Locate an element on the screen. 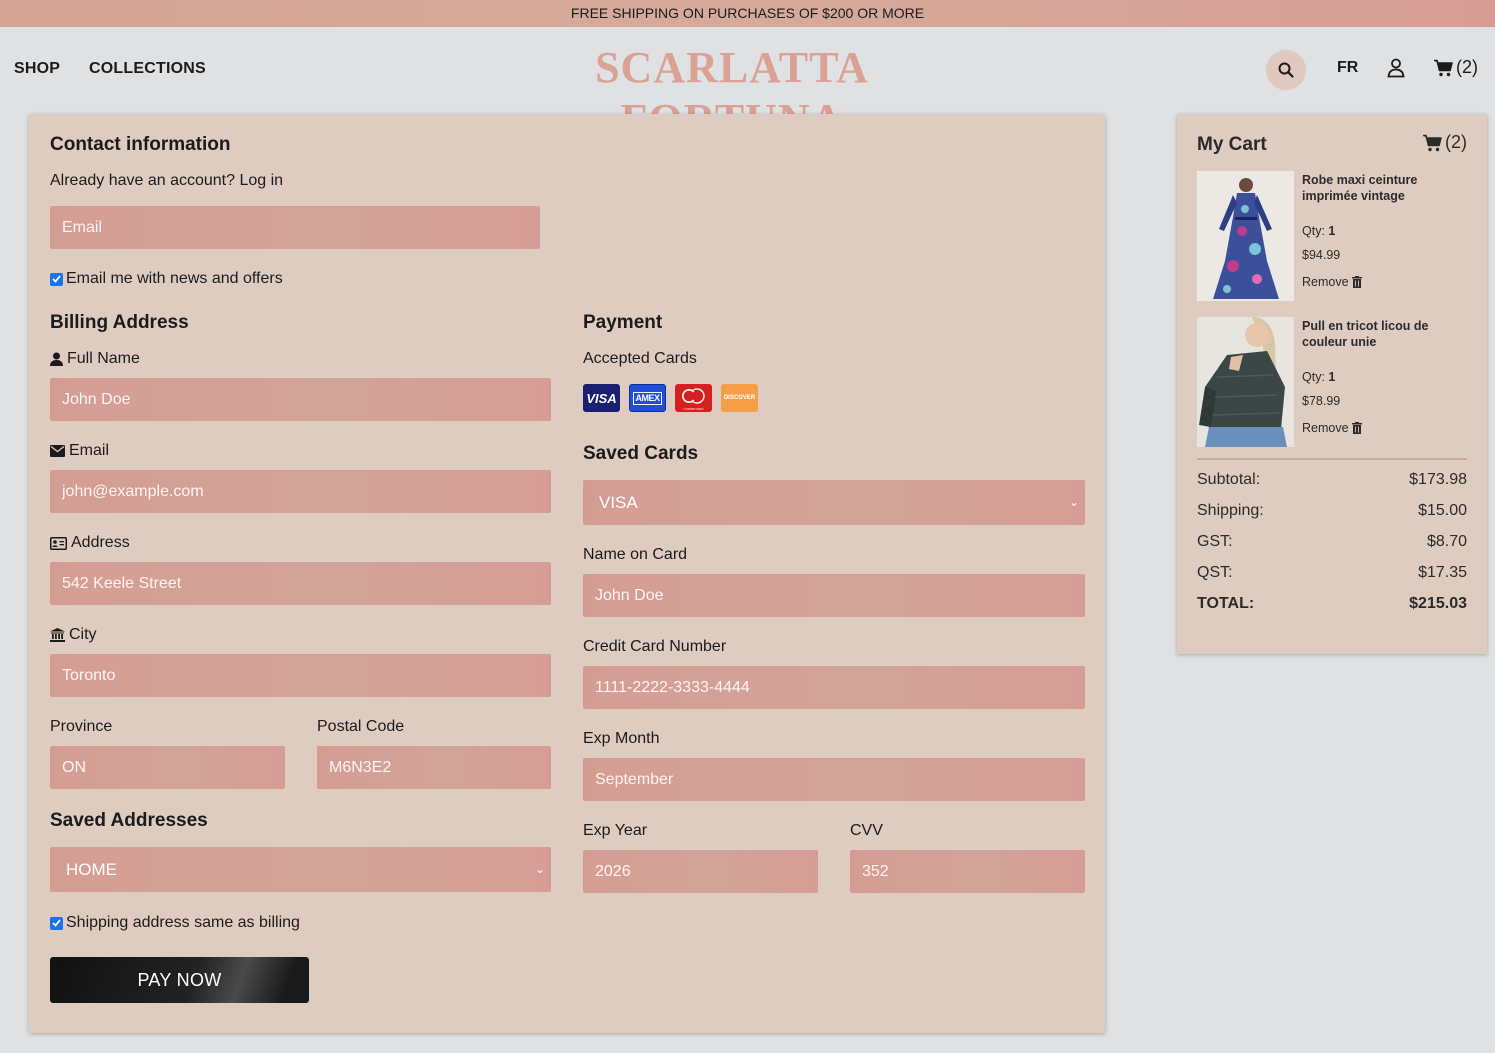 The width and height of the screenshot is (1495, 1053). same-address-checkbox is located at coordinates (56, 923).